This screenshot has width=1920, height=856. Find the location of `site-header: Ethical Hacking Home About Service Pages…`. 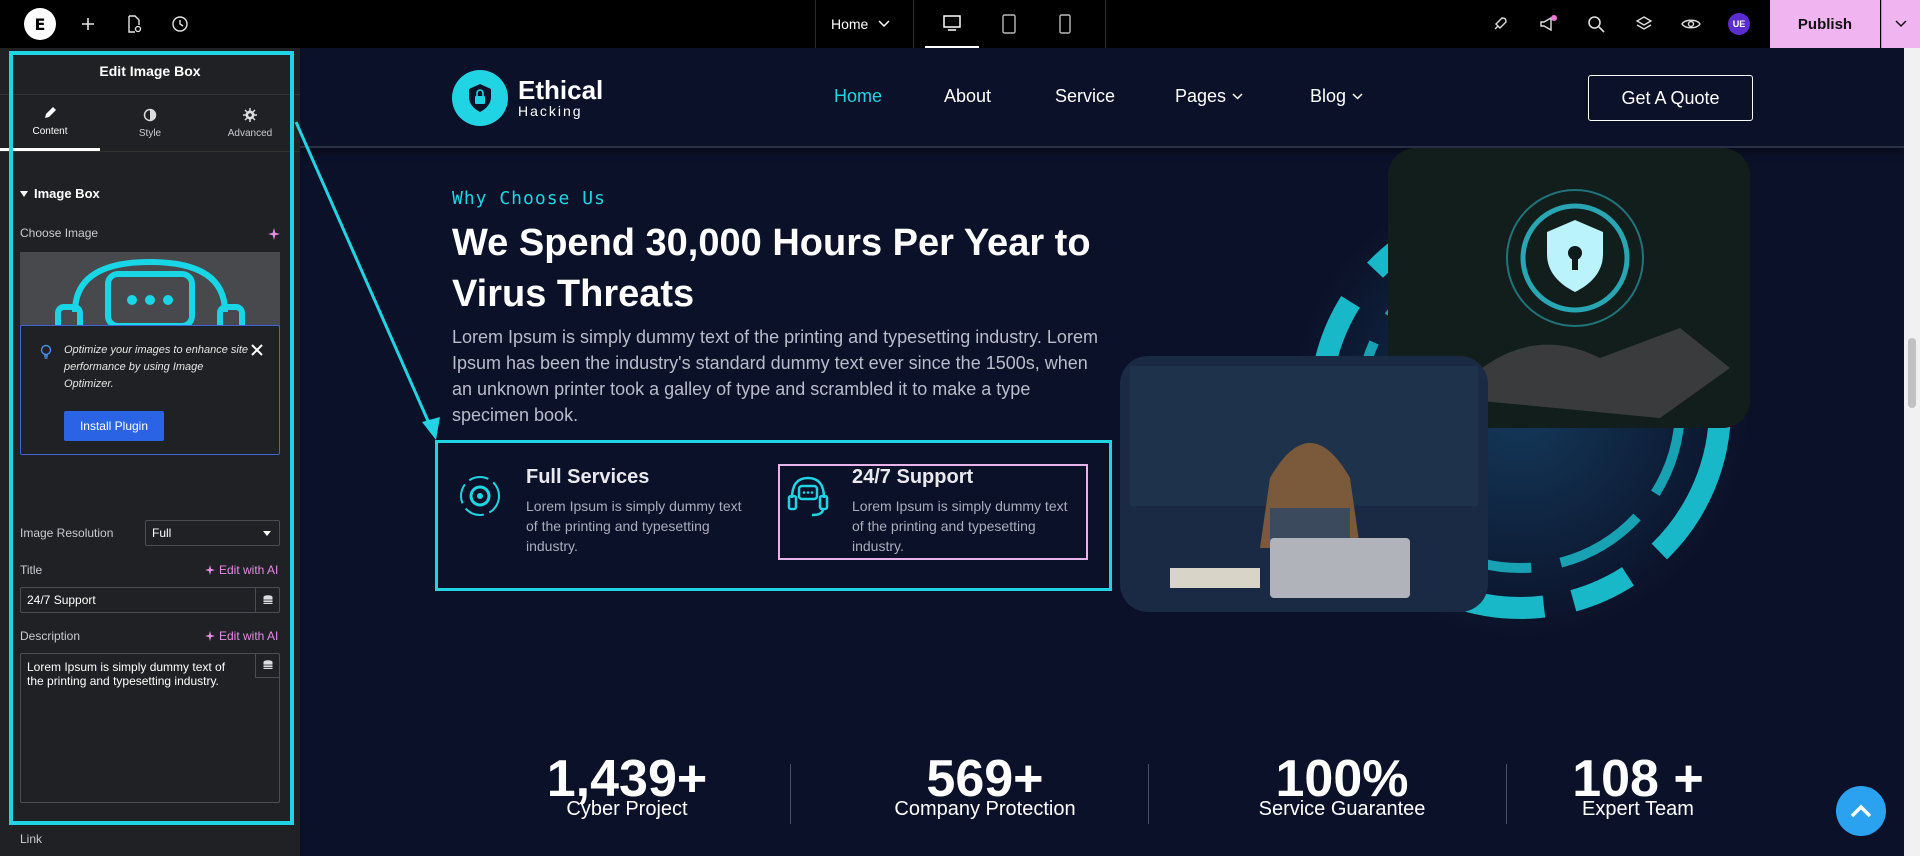

site-header: Ethical Hacking Home About Service Pages… is located at coordinates (1102, 98).